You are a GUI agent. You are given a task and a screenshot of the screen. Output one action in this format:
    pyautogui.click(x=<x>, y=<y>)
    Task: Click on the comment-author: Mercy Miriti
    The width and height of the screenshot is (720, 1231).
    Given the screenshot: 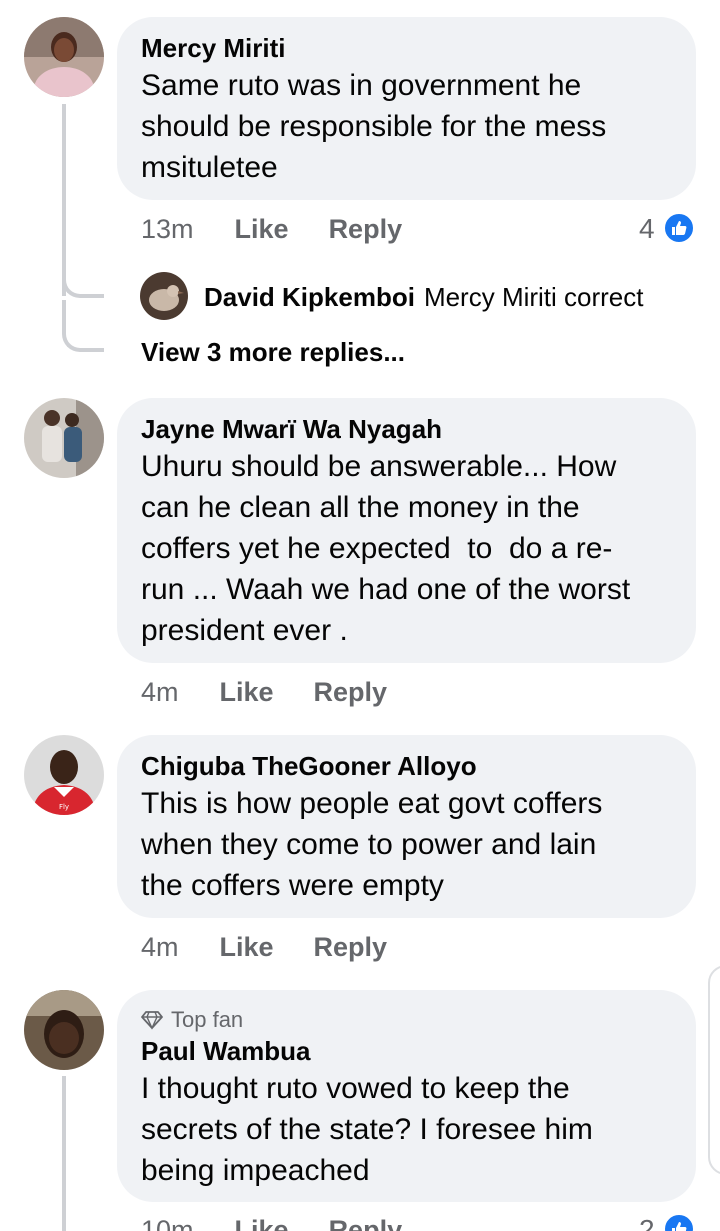 What is the action you would take?
    pyautogui.click(x=406, y=48)
    